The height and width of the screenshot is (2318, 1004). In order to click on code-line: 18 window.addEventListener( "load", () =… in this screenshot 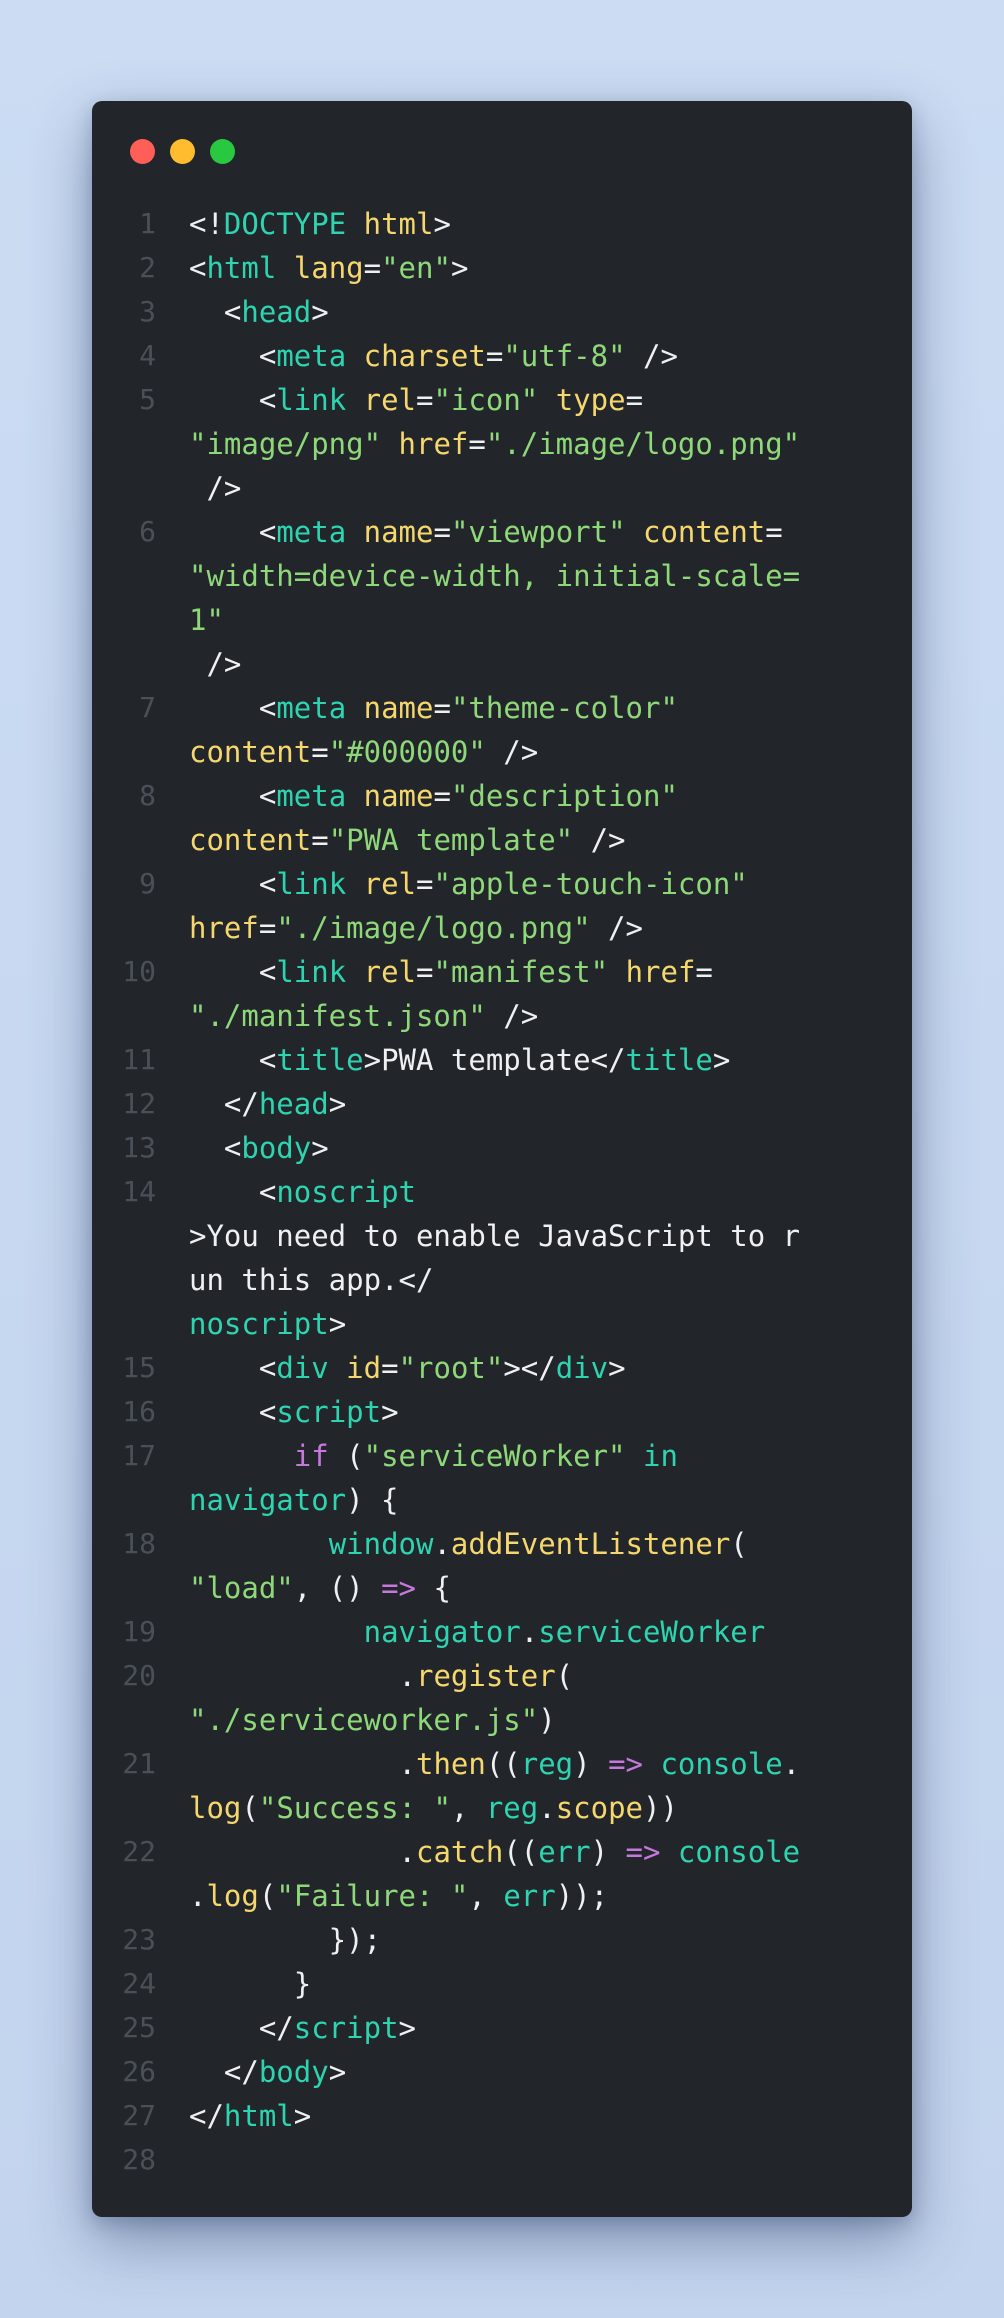, I will do `click(502, 1566)`.